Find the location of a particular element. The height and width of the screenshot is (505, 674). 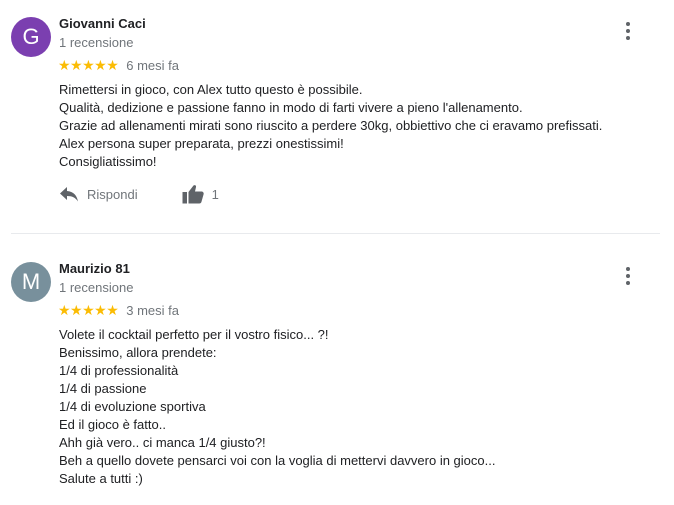

review-text-line: 1/4 di evoluzione sportiva is located at coordinates (132, 406).